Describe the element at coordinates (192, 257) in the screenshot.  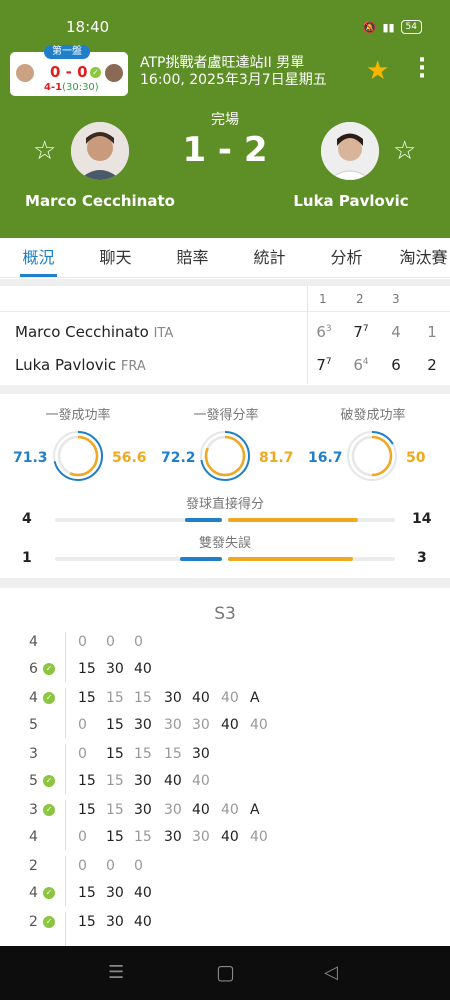
I see `tab-odds: 賠率` at that location.